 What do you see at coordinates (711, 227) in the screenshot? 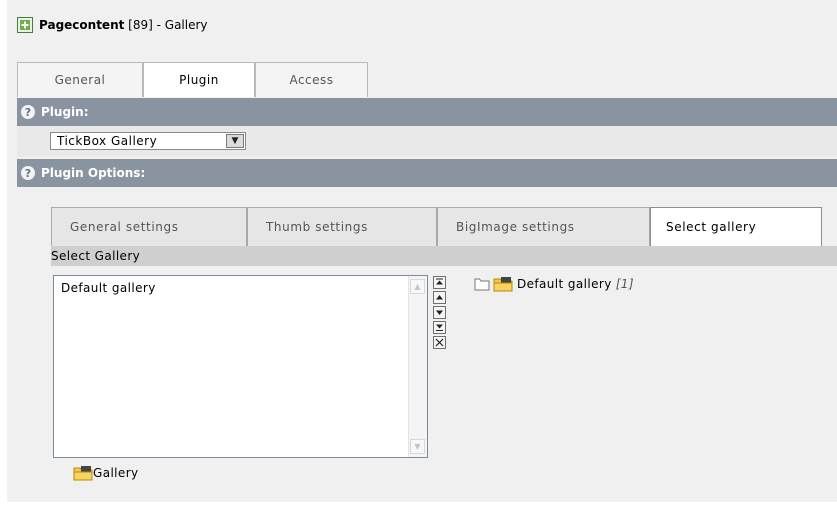
I see `tab-select-gallery-label: Select gallery` at bounding box center [711, 227].